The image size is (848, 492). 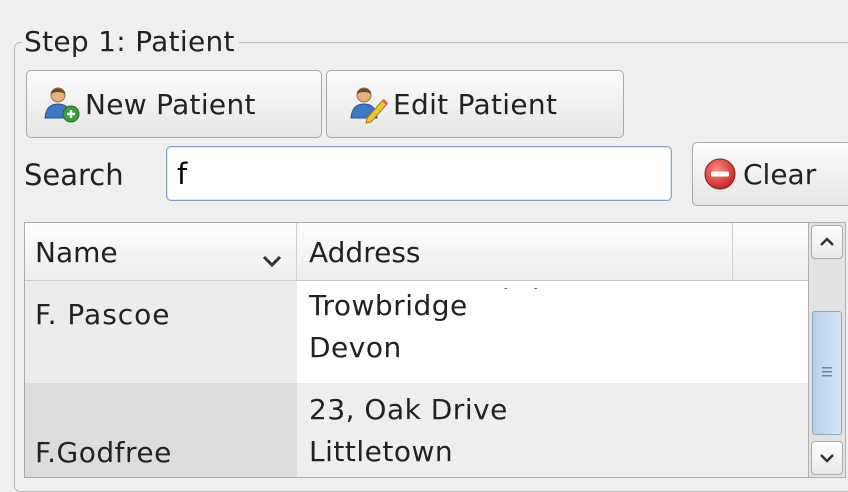 I want to click on address-line: Trowbridge, so click(x=388, y=305).